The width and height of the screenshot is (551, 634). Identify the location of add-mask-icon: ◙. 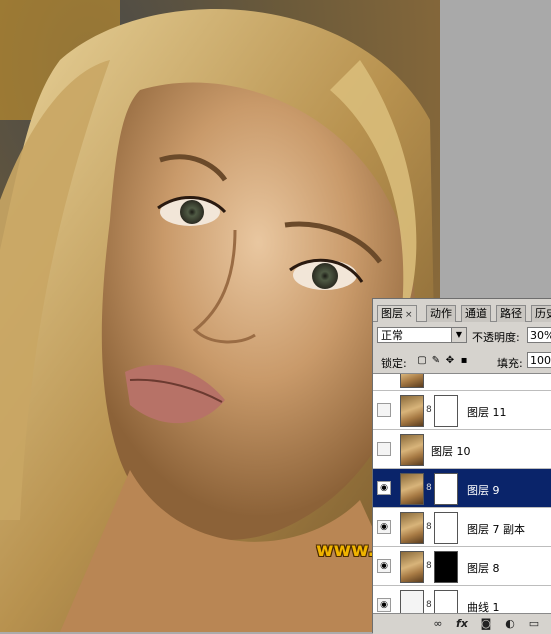
(486, 624).